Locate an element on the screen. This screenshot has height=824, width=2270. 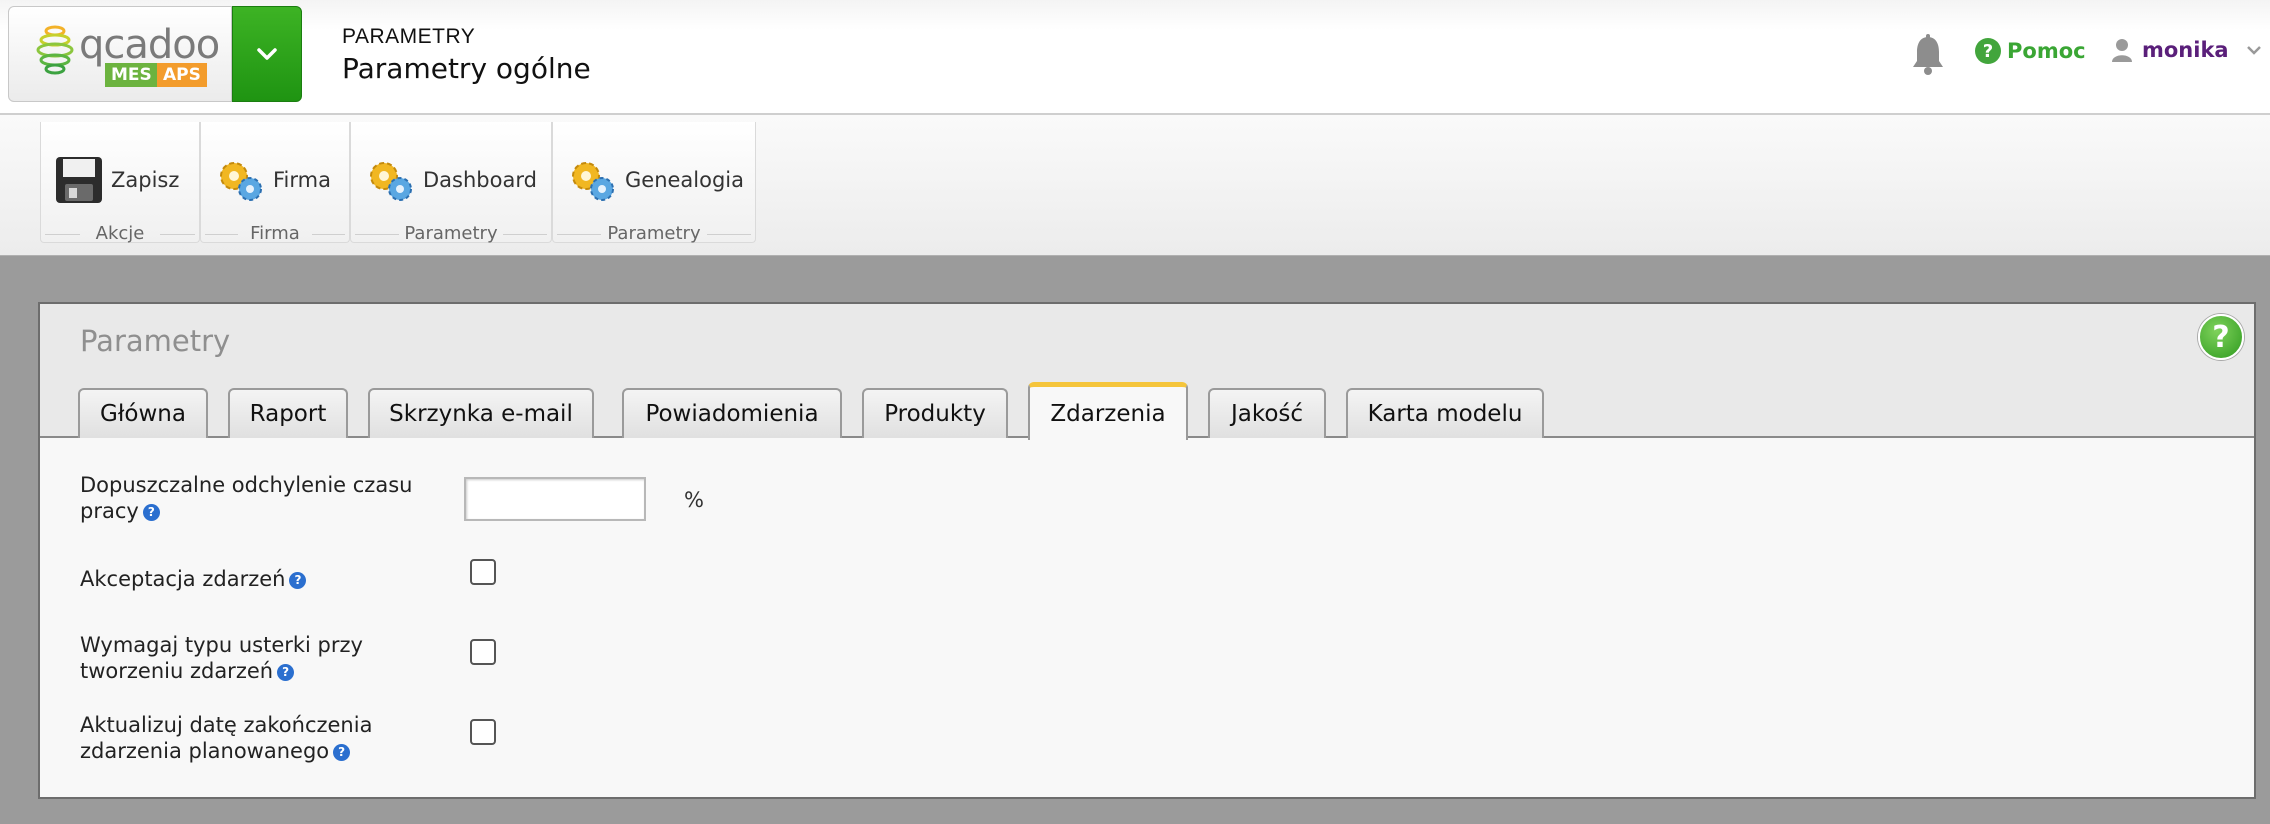
tab-zdarzenia: Zdarzenia is located at coordinates (1108, 411).